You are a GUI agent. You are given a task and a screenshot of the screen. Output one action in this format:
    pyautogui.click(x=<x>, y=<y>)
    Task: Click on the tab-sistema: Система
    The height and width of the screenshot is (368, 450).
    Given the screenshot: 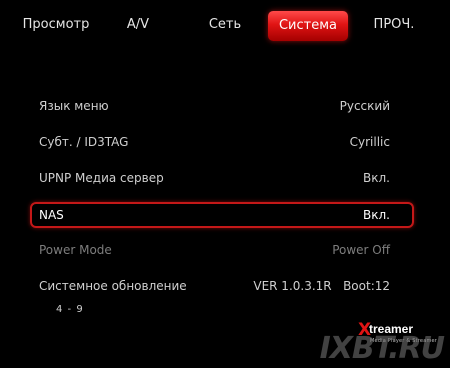 What is the action you would take?
    pyautogui.click(x=308, y=26)
    